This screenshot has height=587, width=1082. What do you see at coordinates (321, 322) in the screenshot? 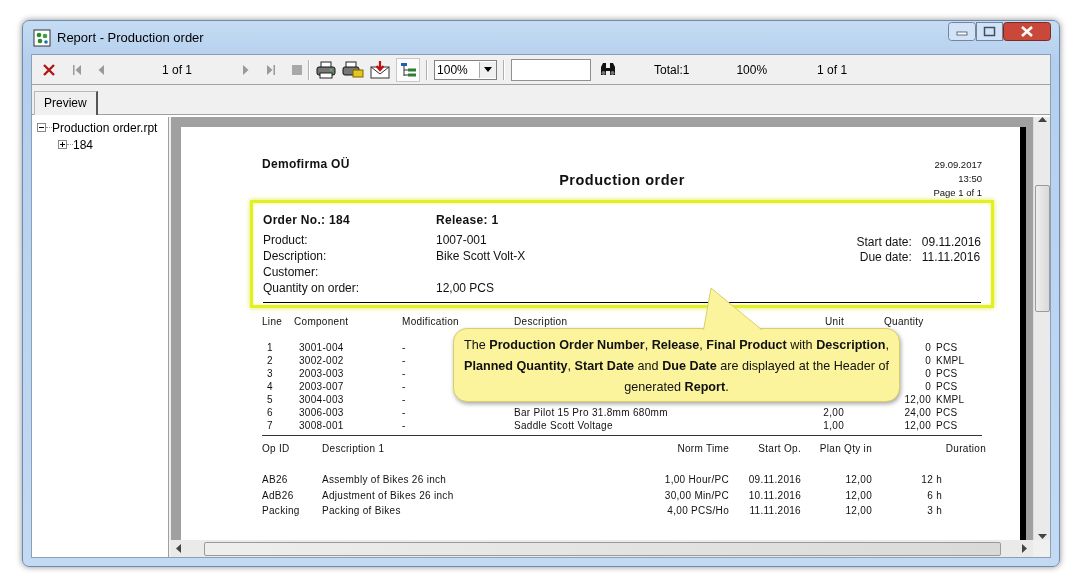
I see `column-header: Component` at bounding box center [321, 322].